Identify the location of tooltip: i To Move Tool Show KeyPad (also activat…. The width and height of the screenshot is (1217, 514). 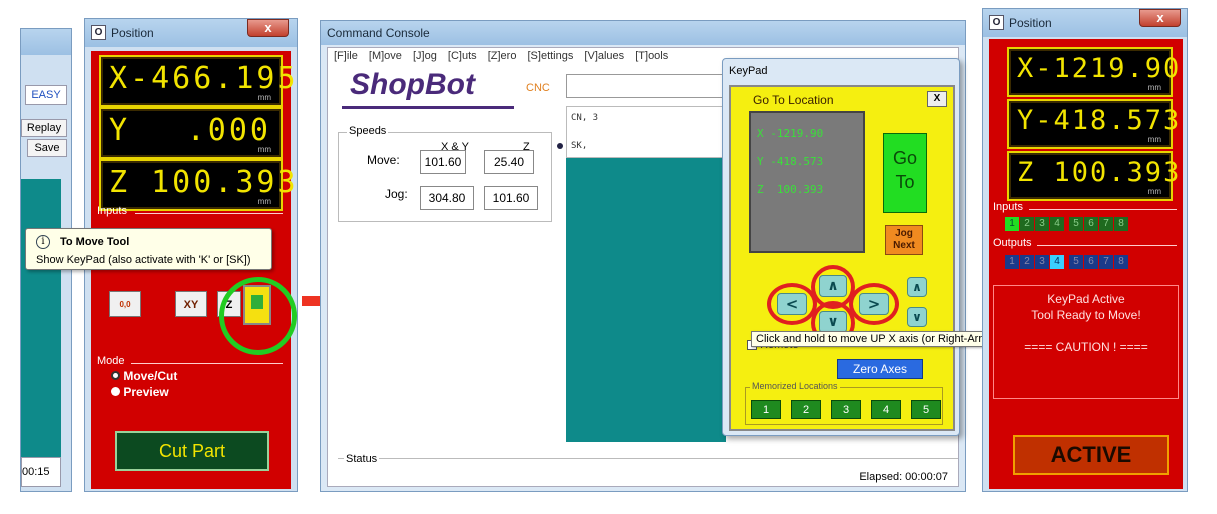
(148, 249).